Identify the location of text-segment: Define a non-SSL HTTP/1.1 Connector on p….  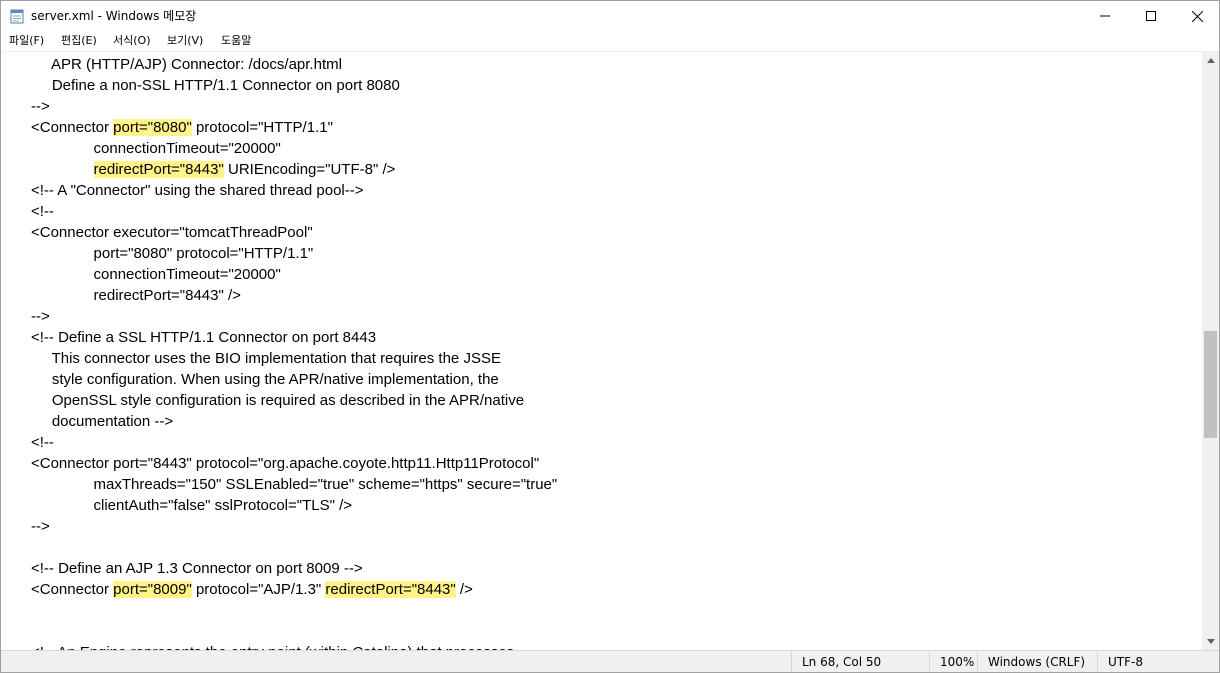
(215, 85).